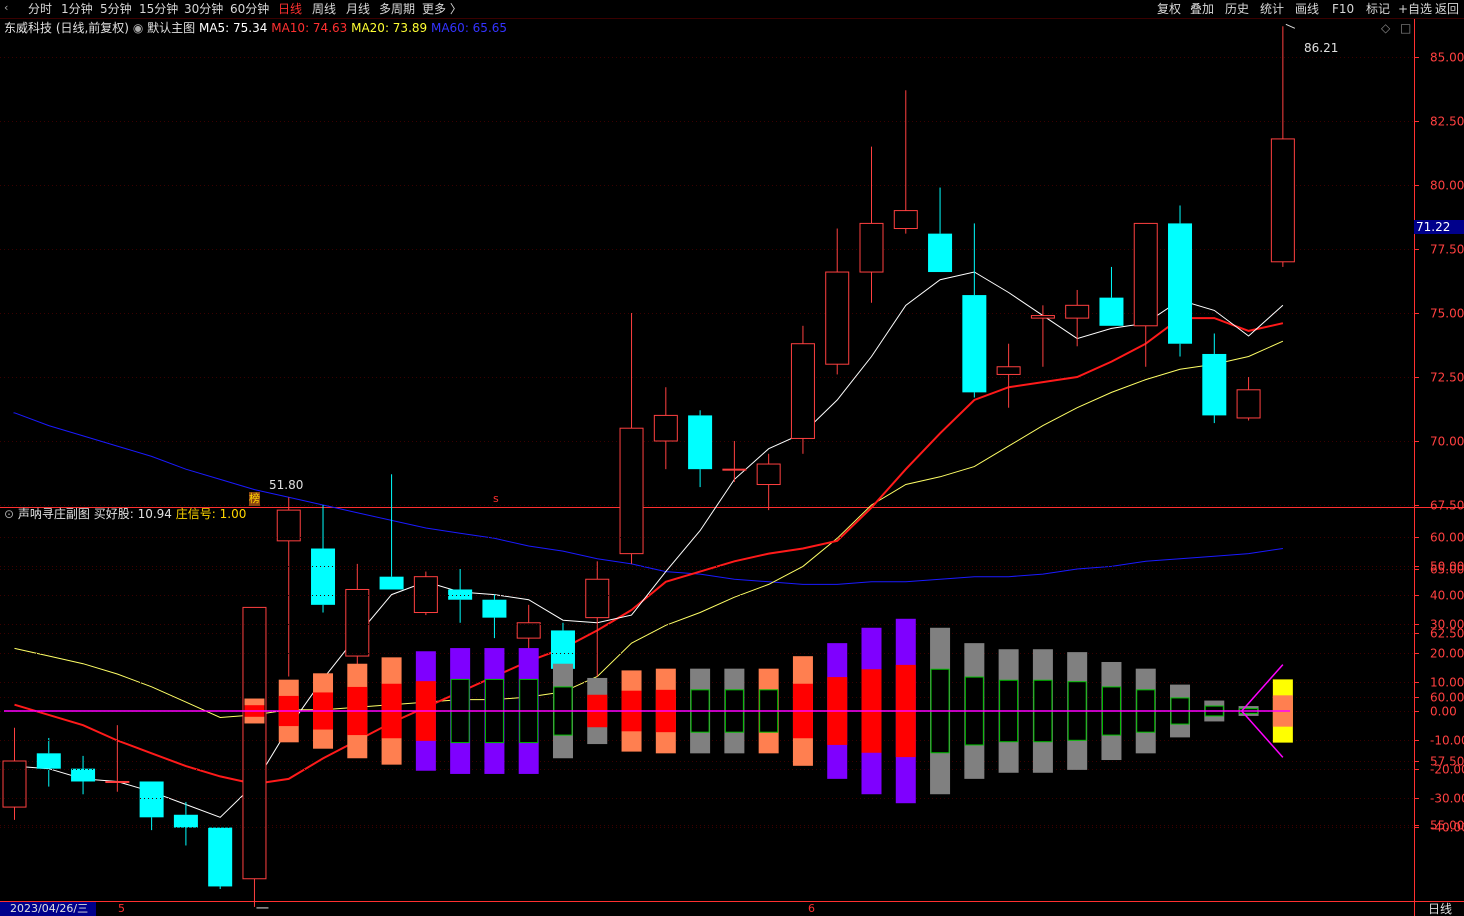 The image size is (1464, 916). I want to click on buy-signal-value: 买好股: 10.94, so click(132, 514).